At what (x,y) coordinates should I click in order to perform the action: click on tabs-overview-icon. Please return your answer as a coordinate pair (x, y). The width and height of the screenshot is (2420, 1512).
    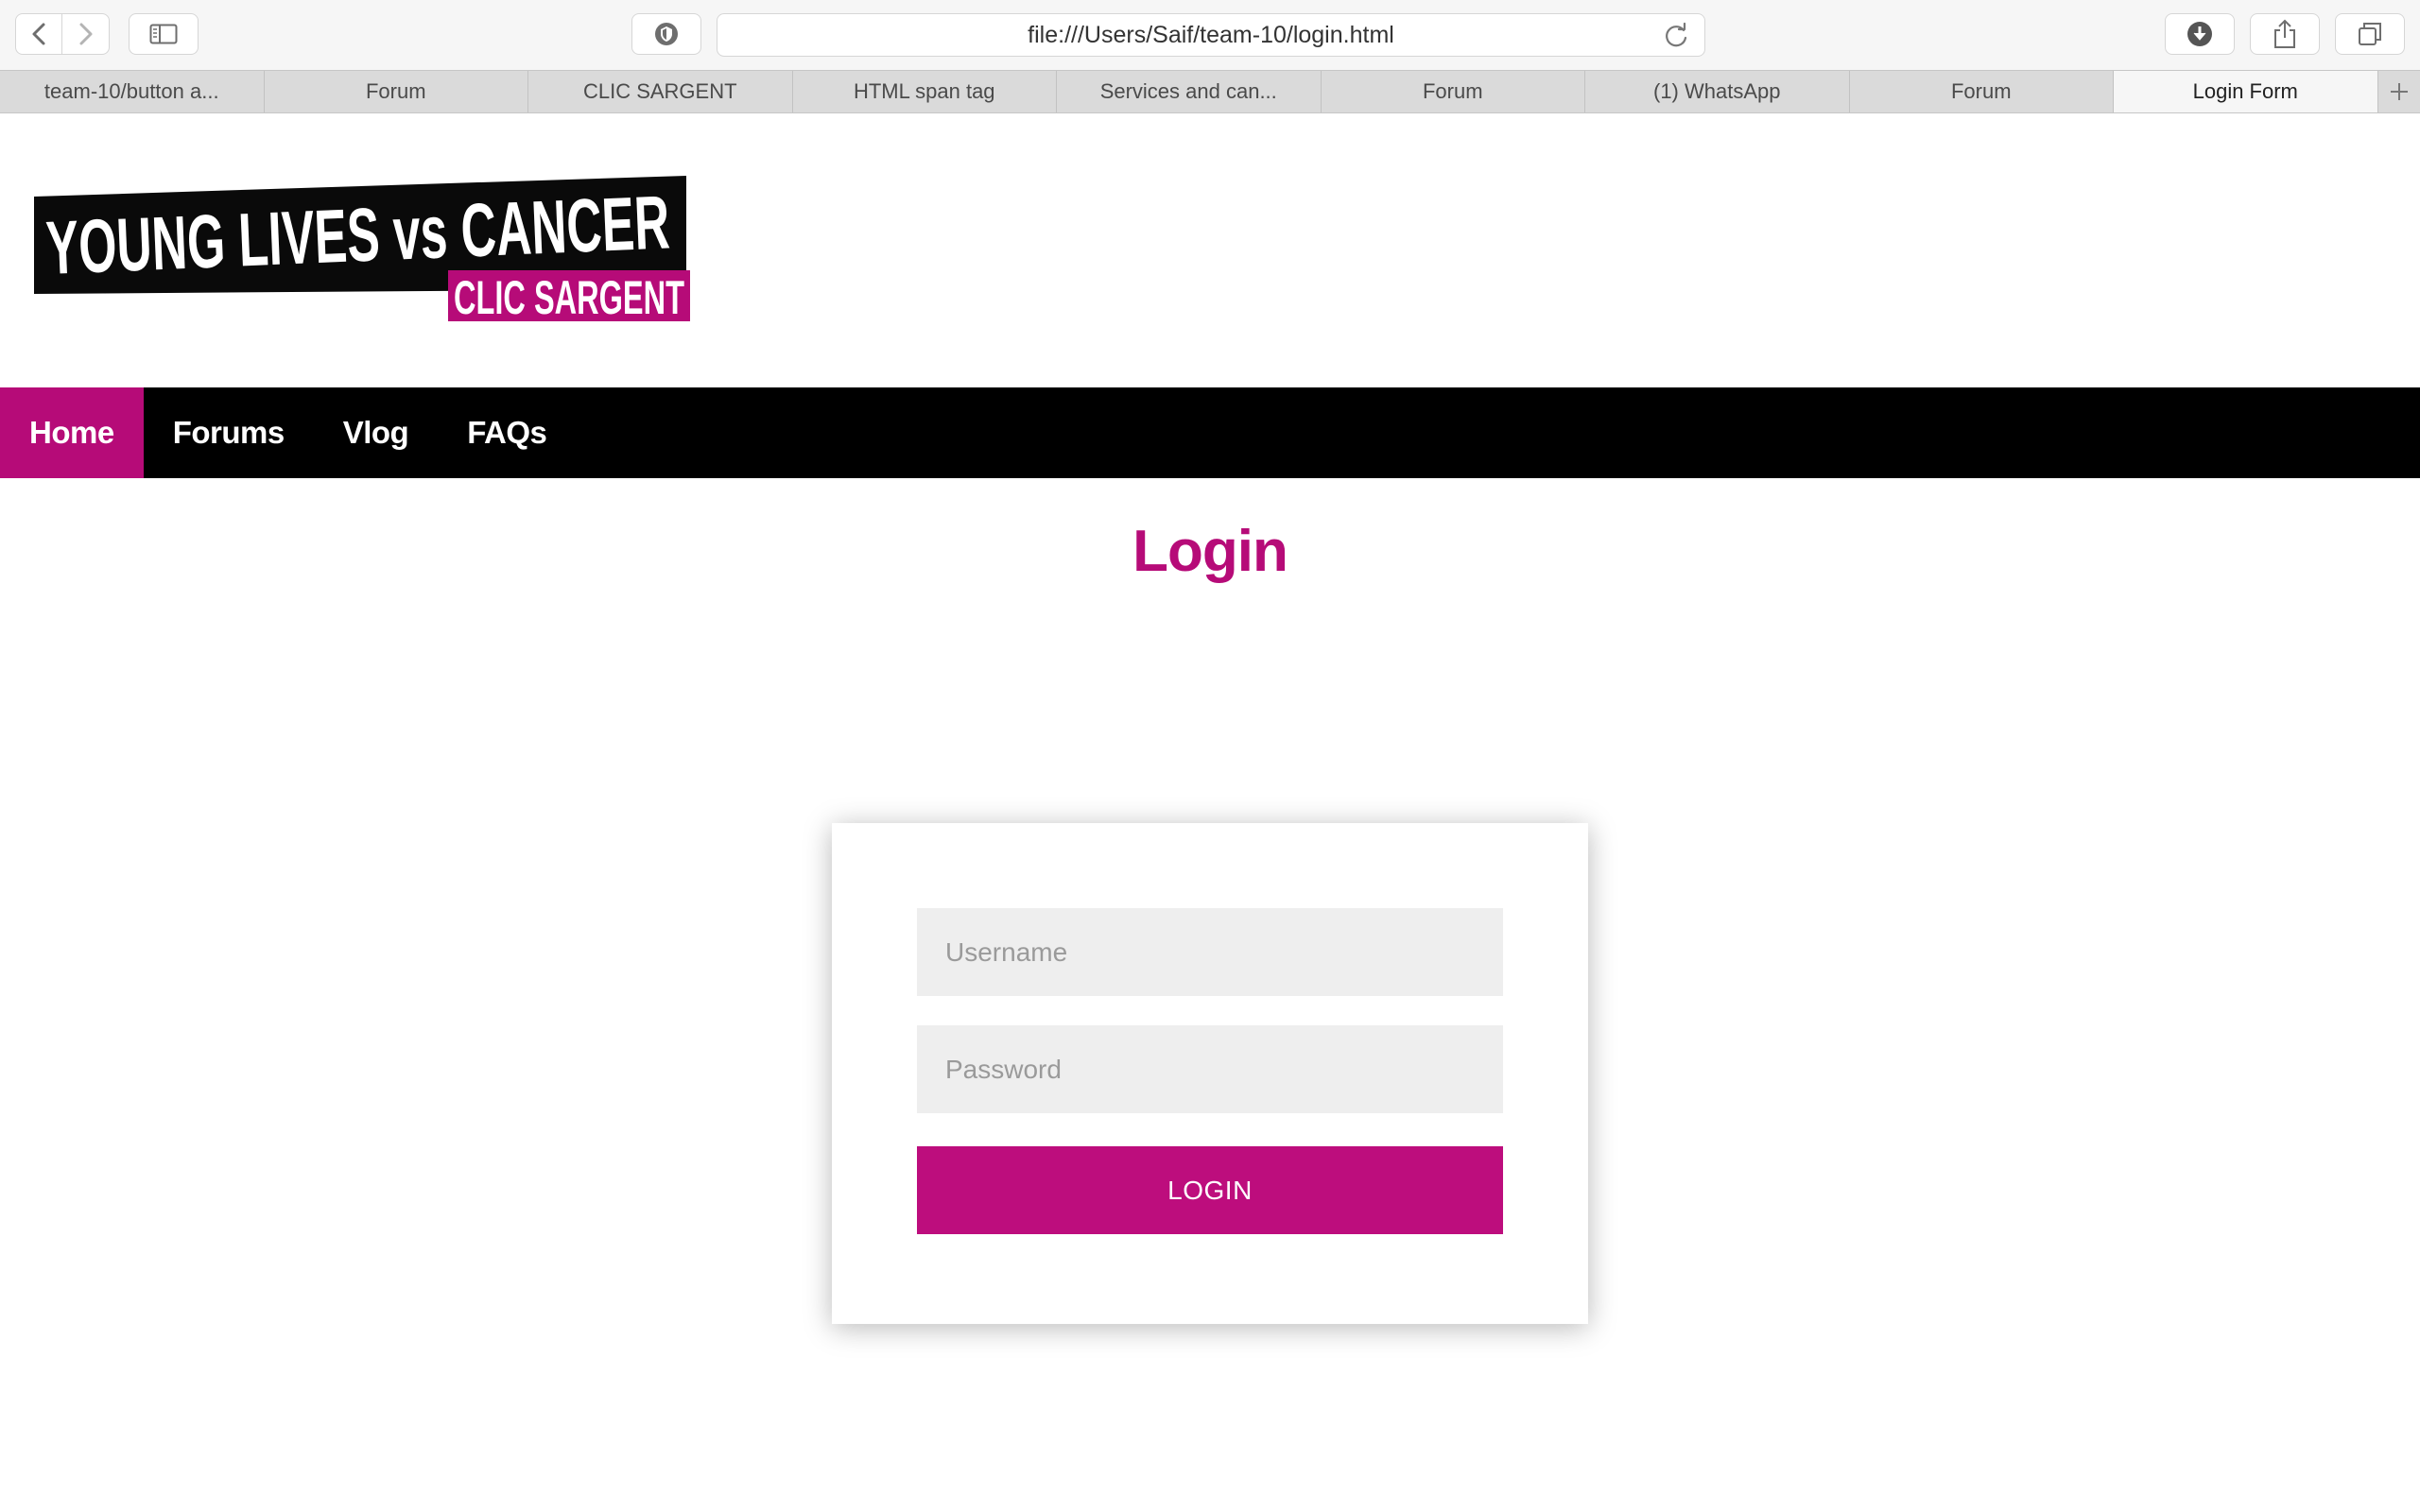
    Looking at the image, I should click on (2370, 34).